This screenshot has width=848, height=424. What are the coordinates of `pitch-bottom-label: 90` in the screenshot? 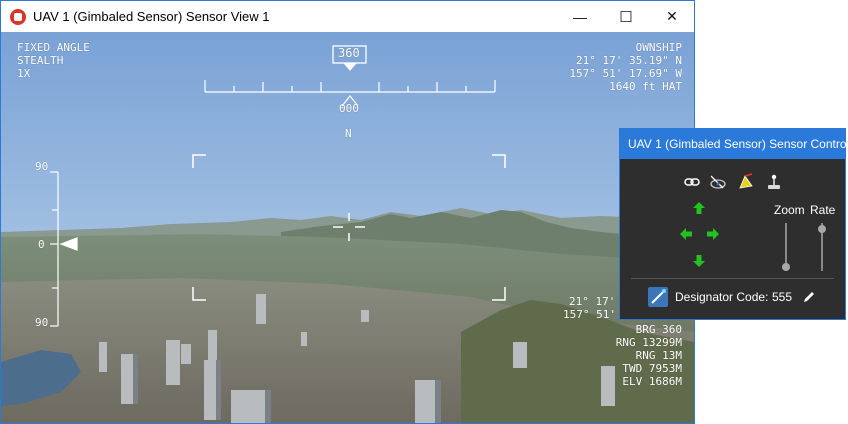 It's located at (42, 322).